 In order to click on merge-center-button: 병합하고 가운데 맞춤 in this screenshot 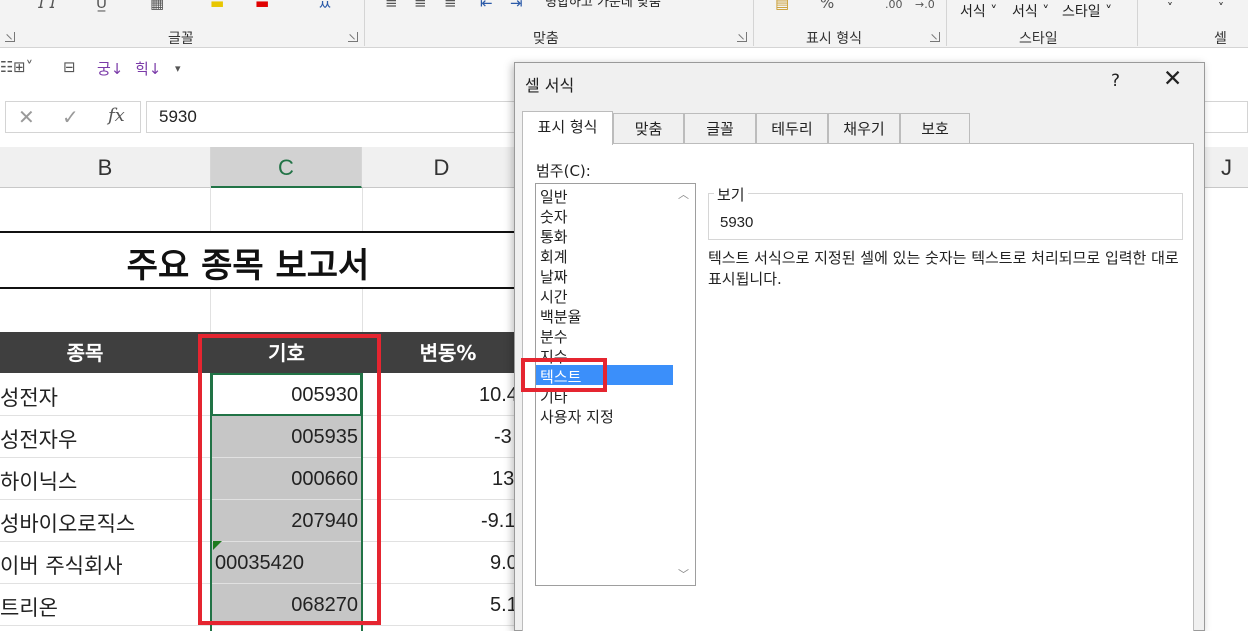, I will do `click(603, 5)`.